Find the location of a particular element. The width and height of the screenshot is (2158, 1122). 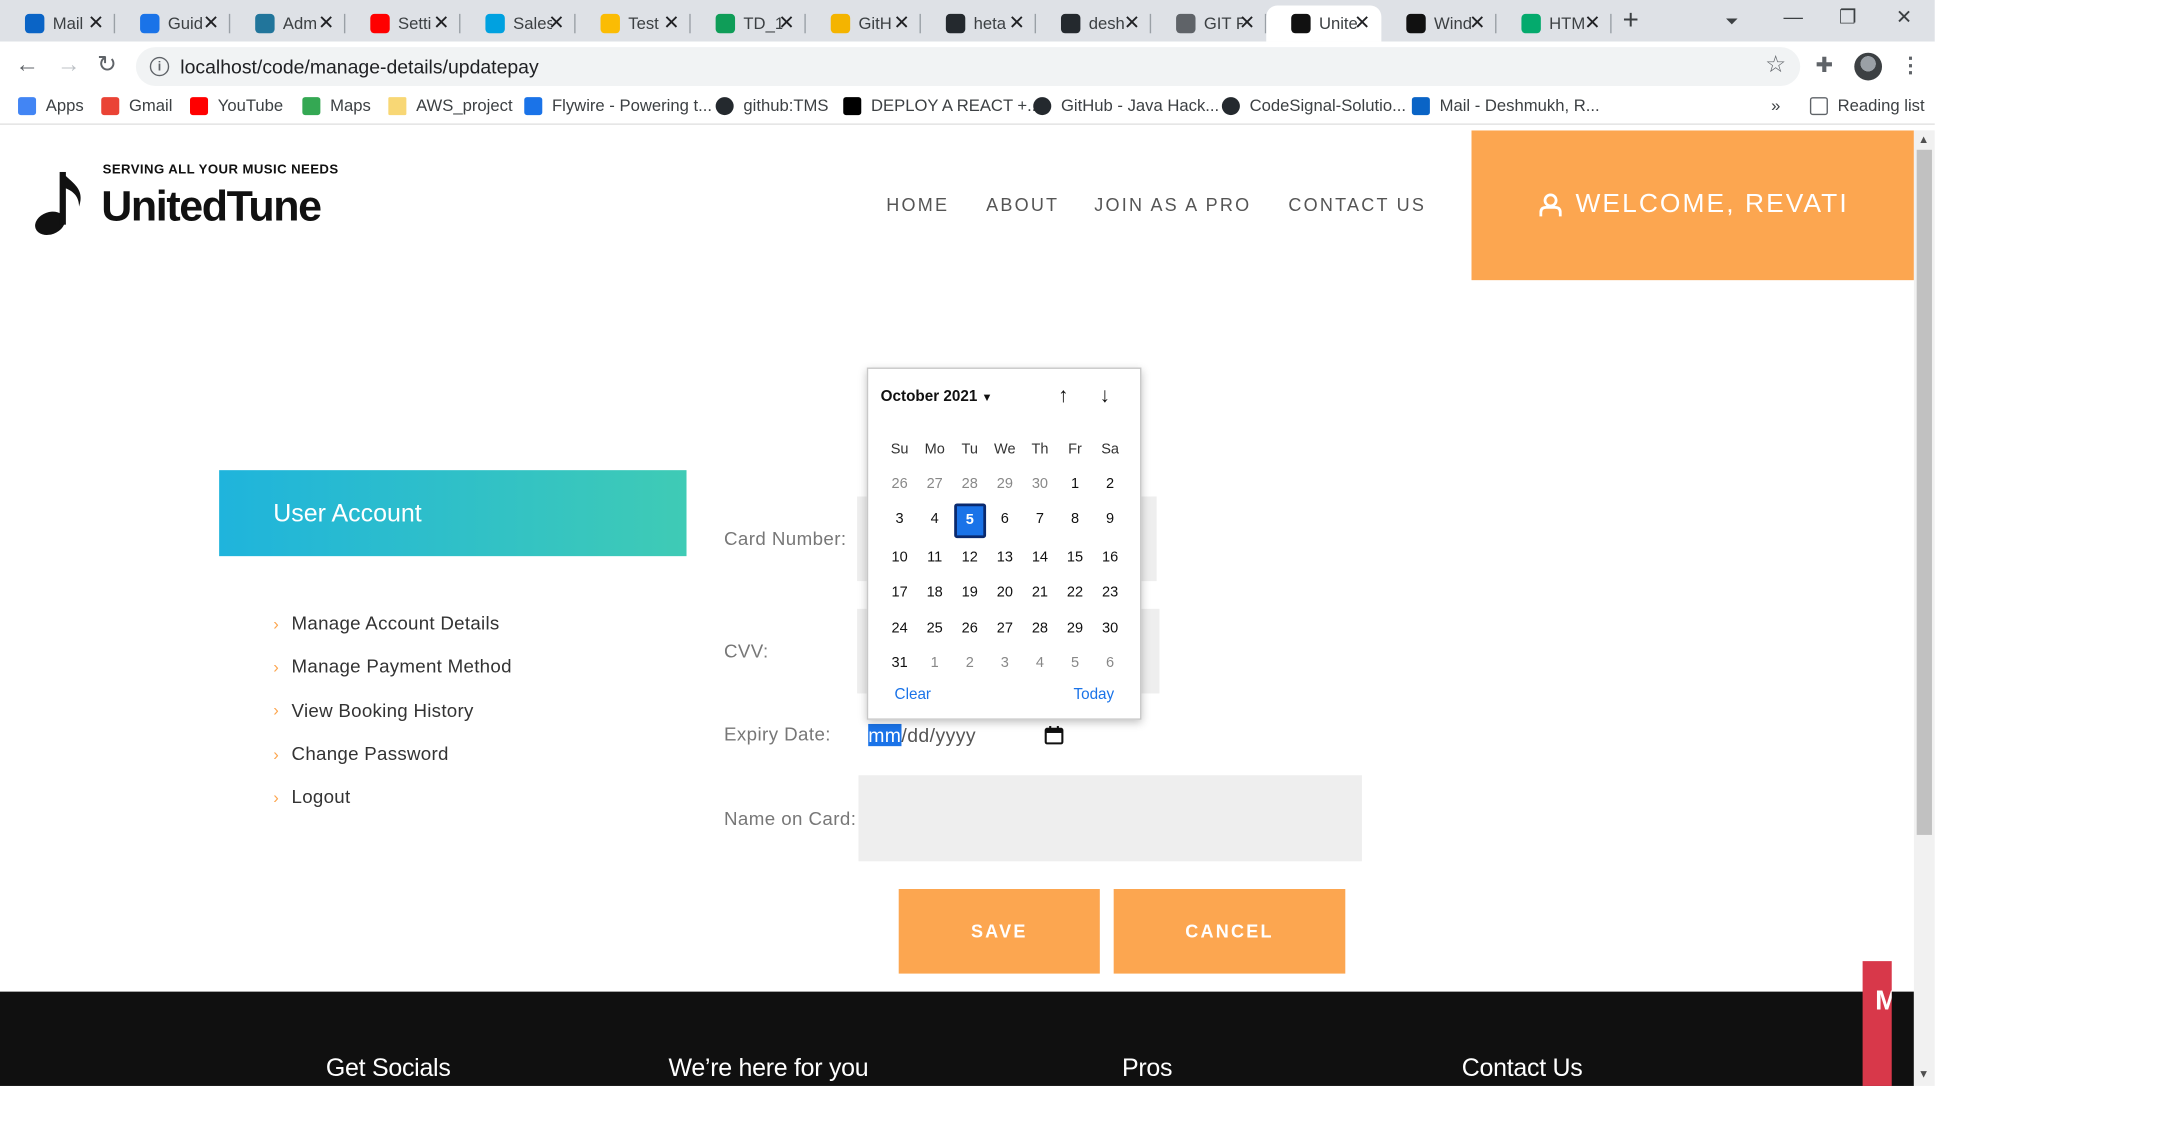

nav-contact-us: CONTACT US is located at coordinates (1357, 204).